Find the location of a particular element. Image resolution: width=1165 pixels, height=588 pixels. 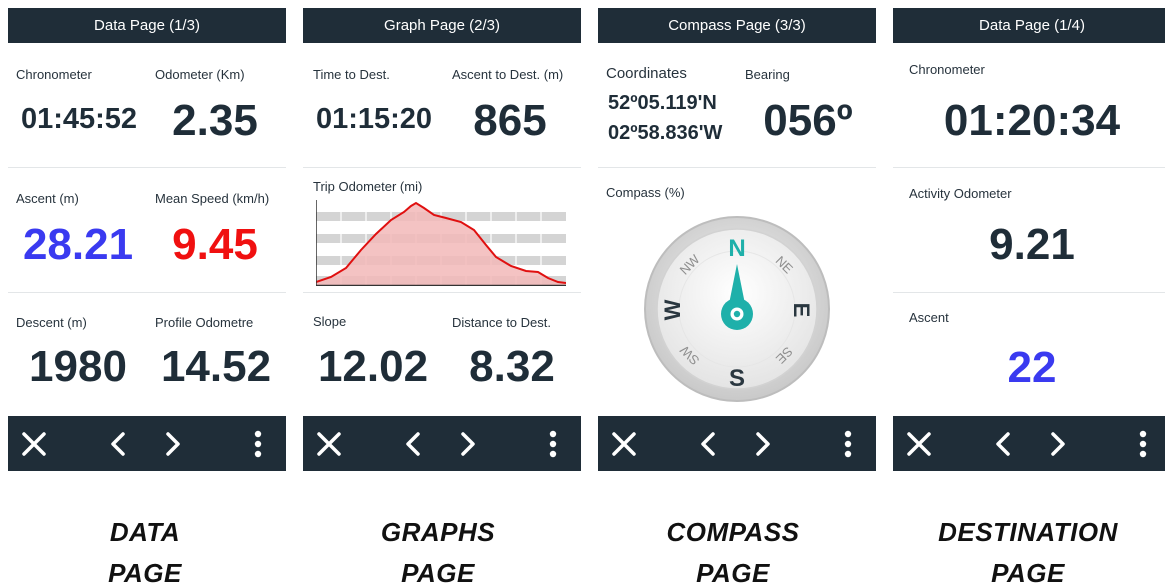

page-title: Graph Page (2/3) is located at coordinates (442, 25).